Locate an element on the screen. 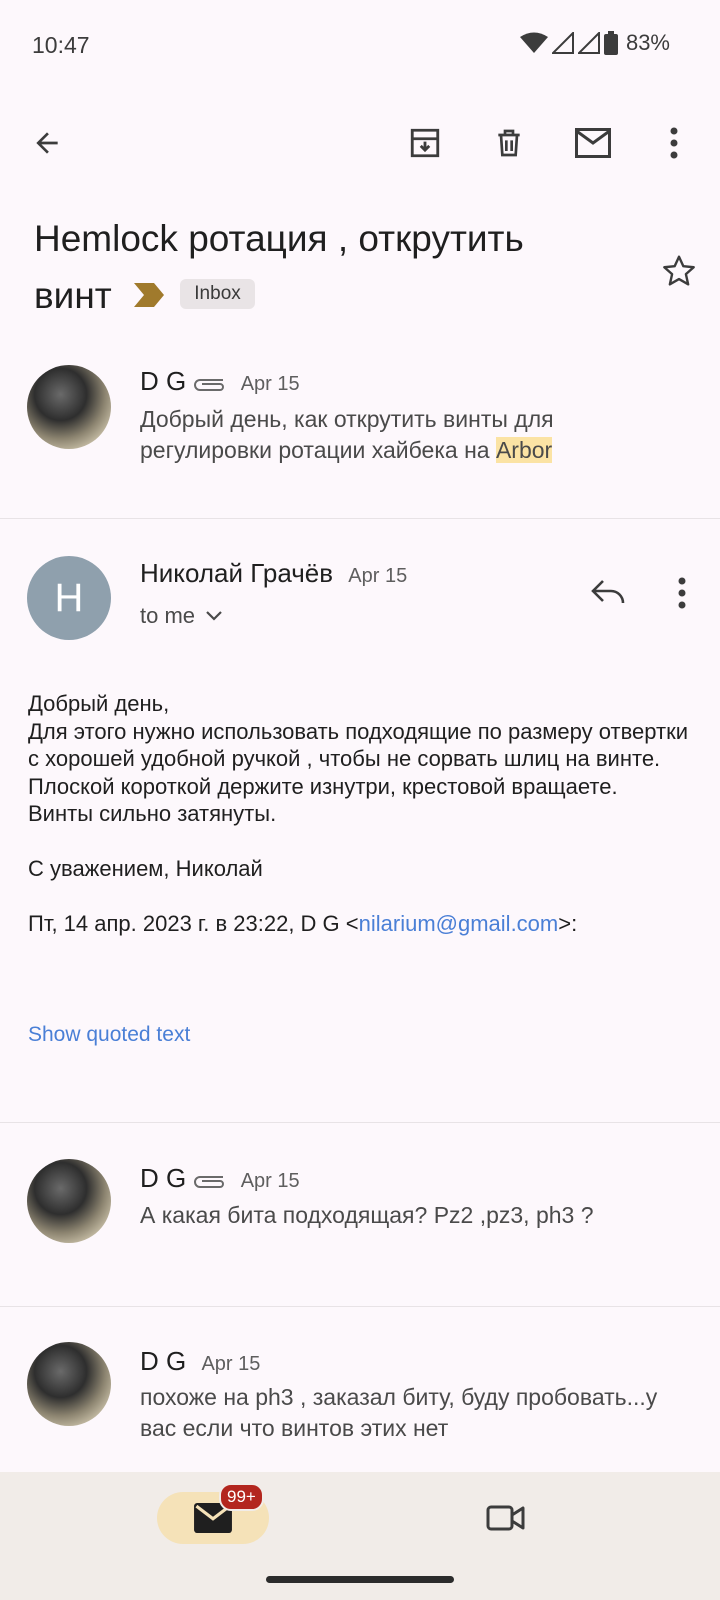  avatar: Н is located at coordinates (69, 598).